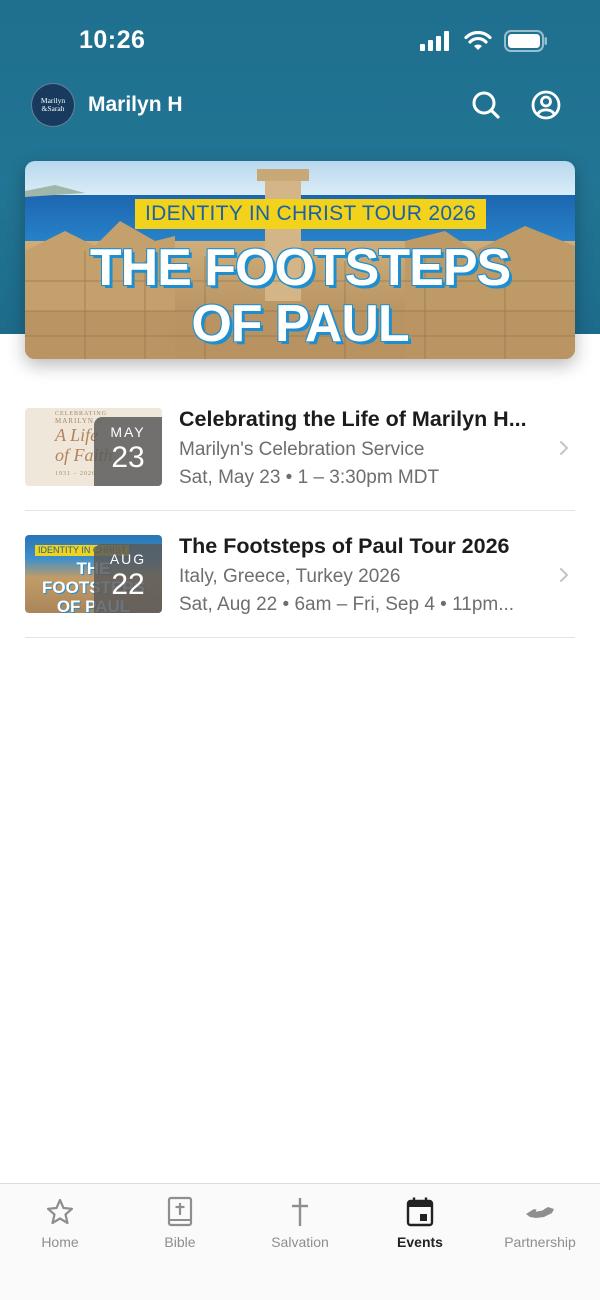  I want to click on date-badge: AUG 22, so click(128, 578).